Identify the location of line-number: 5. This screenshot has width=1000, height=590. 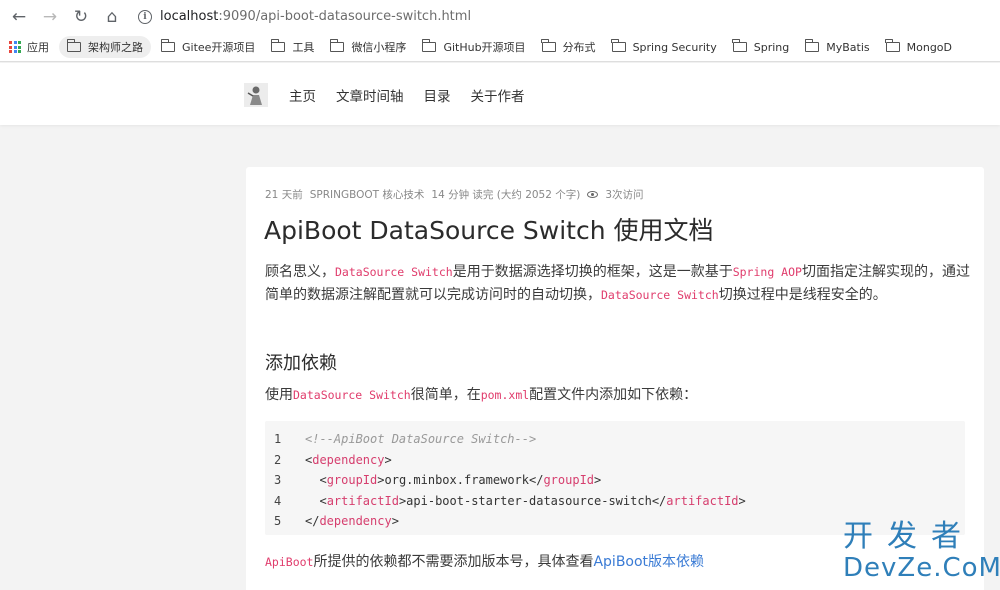
(278, 521).